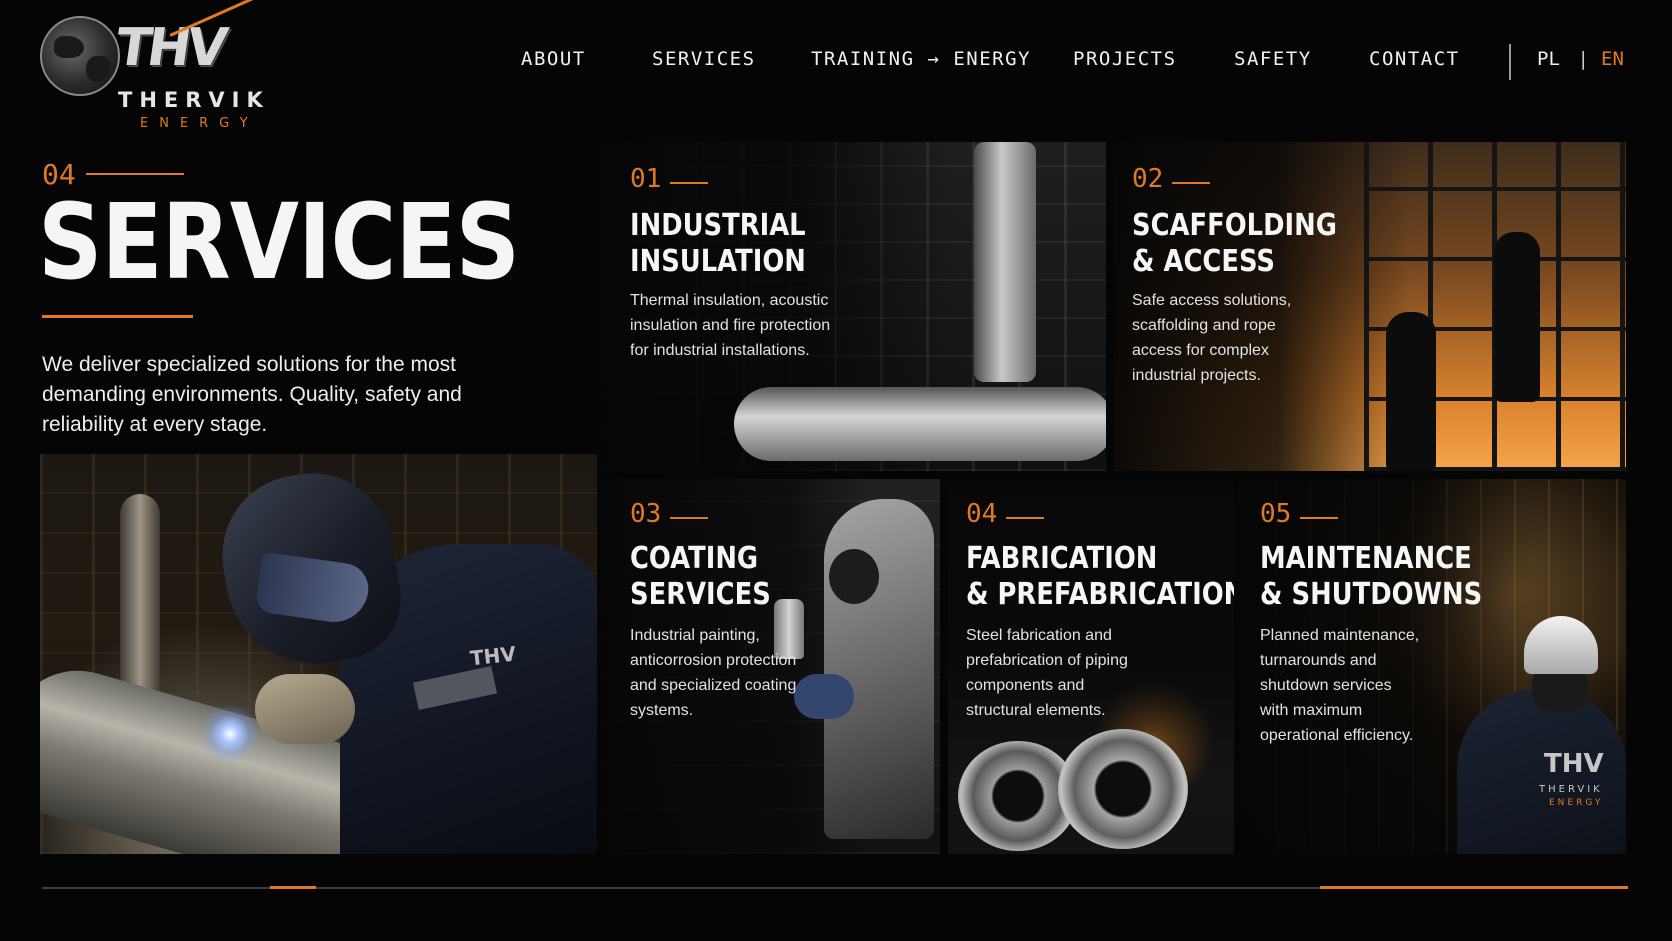 This screenshot has height=941, width=1672. Describe the element at coordinates (553, 59) in the screenshot. I see `nav-about: ABOUT` at that location.